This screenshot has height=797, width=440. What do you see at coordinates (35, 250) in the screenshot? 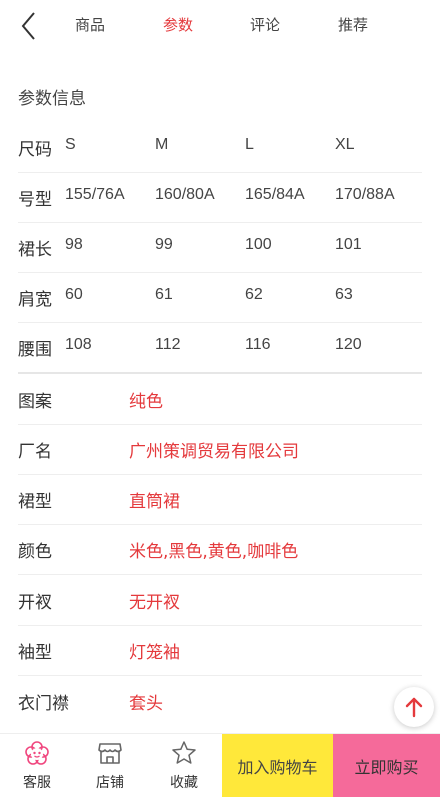
I see `size-row-label: 裙长` at bounding box center [35, 250].